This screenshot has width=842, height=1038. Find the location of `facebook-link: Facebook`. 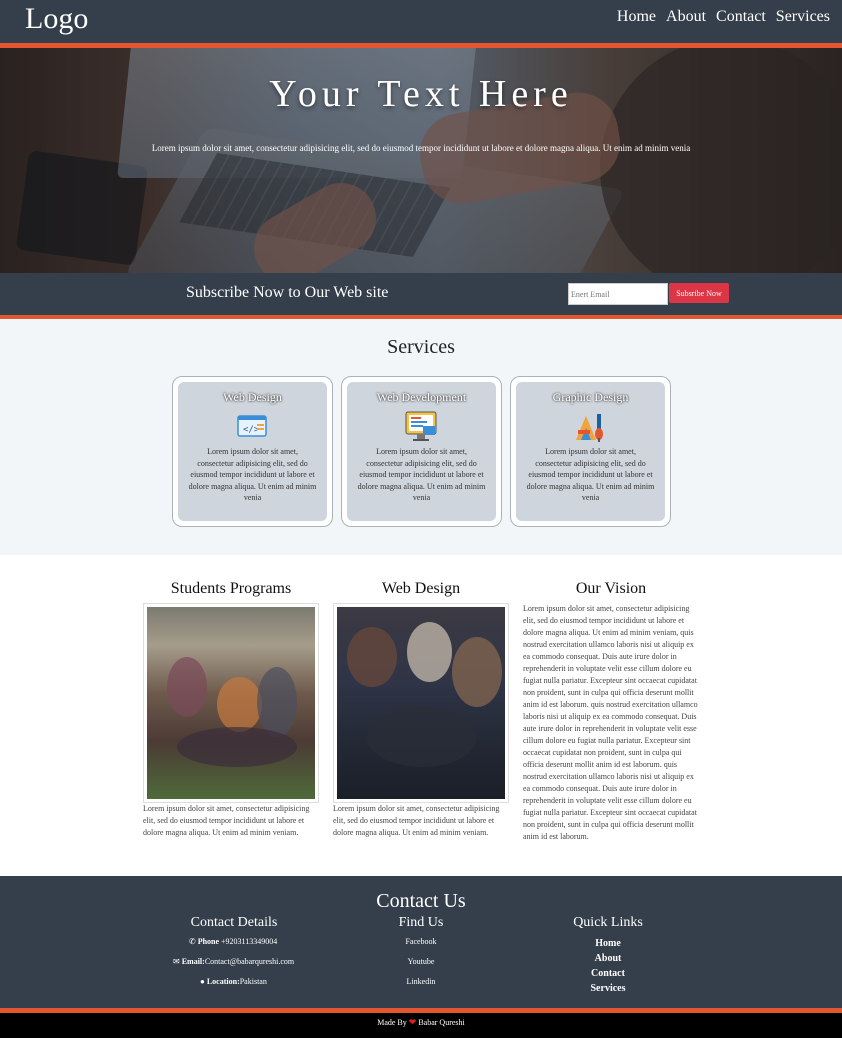

facebook-link: Facebook is located at coordinates (421, 941).